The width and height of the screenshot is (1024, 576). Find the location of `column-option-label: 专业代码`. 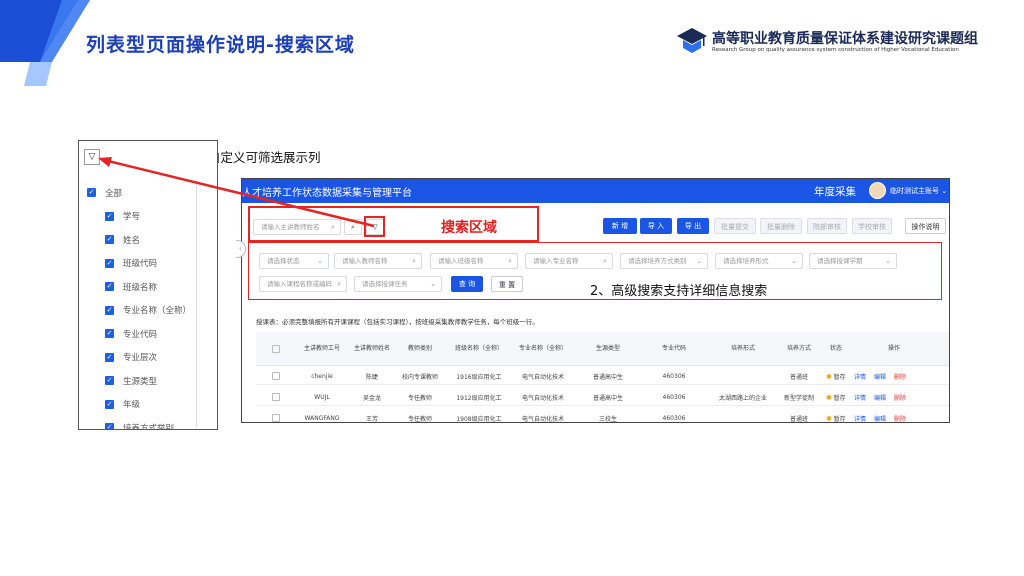

column-option-label: 专业代码 is located at coordinates (140, 334).